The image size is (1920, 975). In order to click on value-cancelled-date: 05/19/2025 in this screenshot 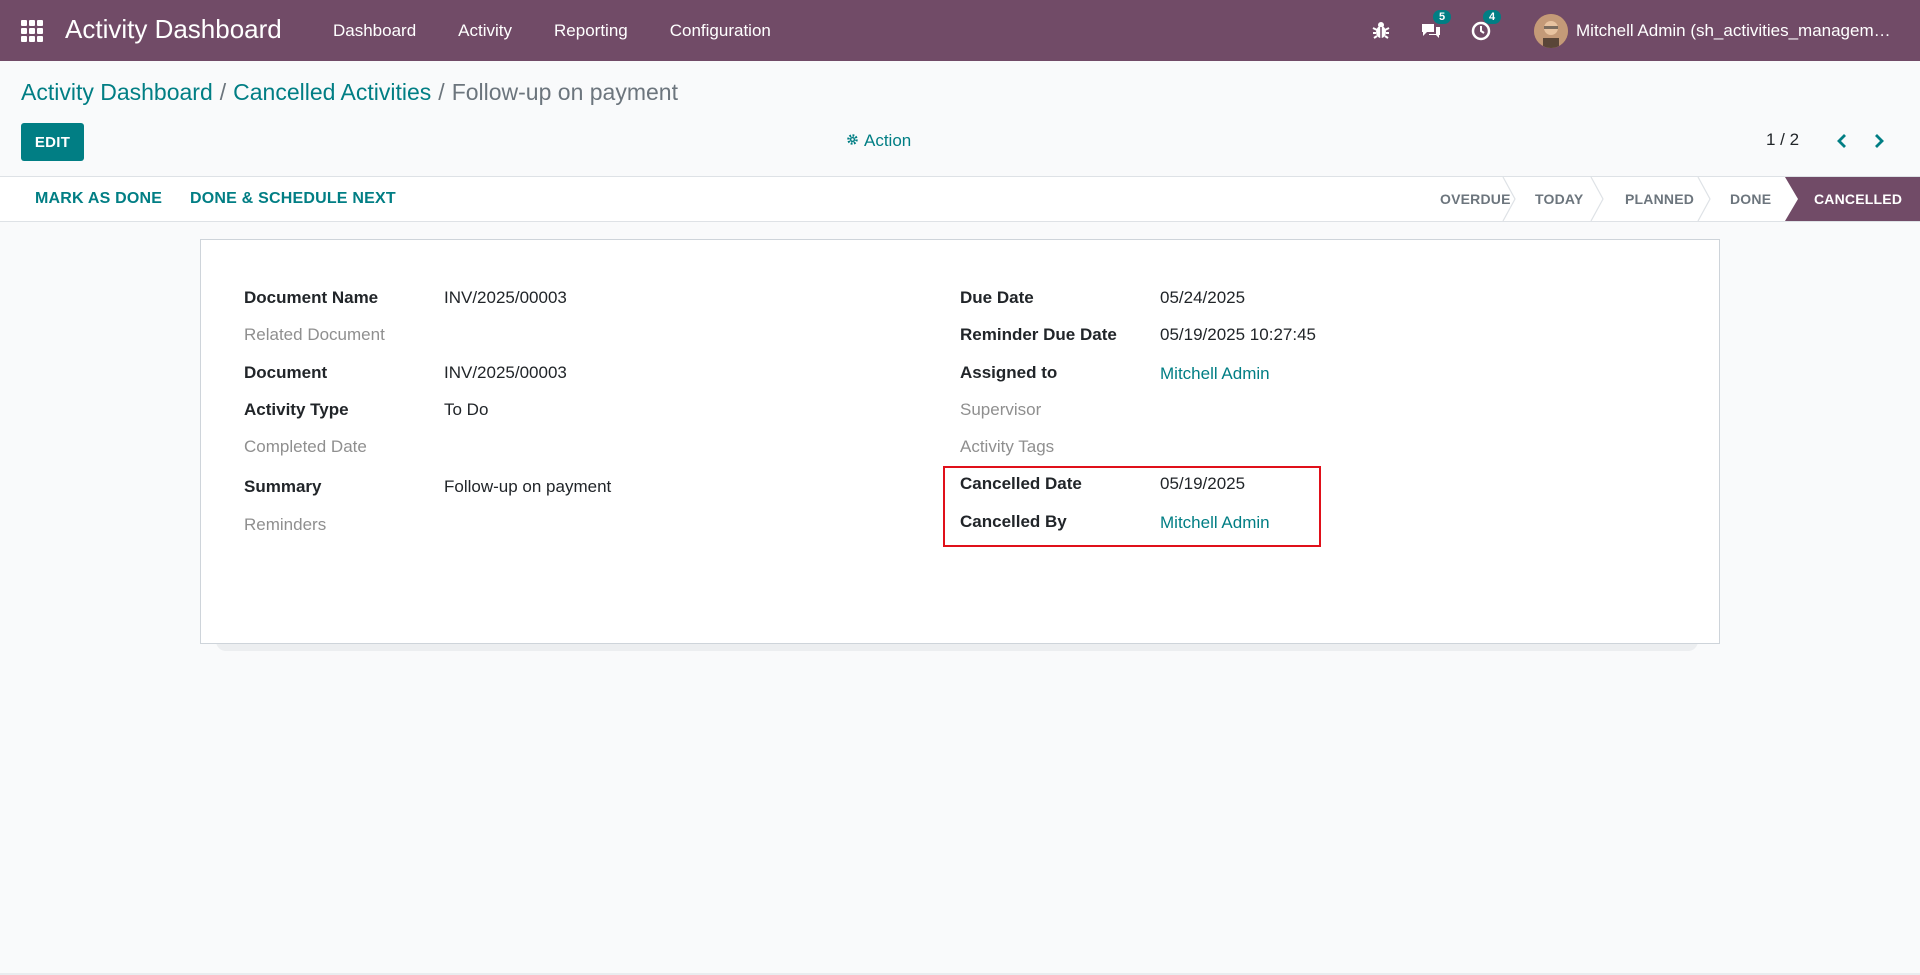, I will do `click(1202, 484)`.